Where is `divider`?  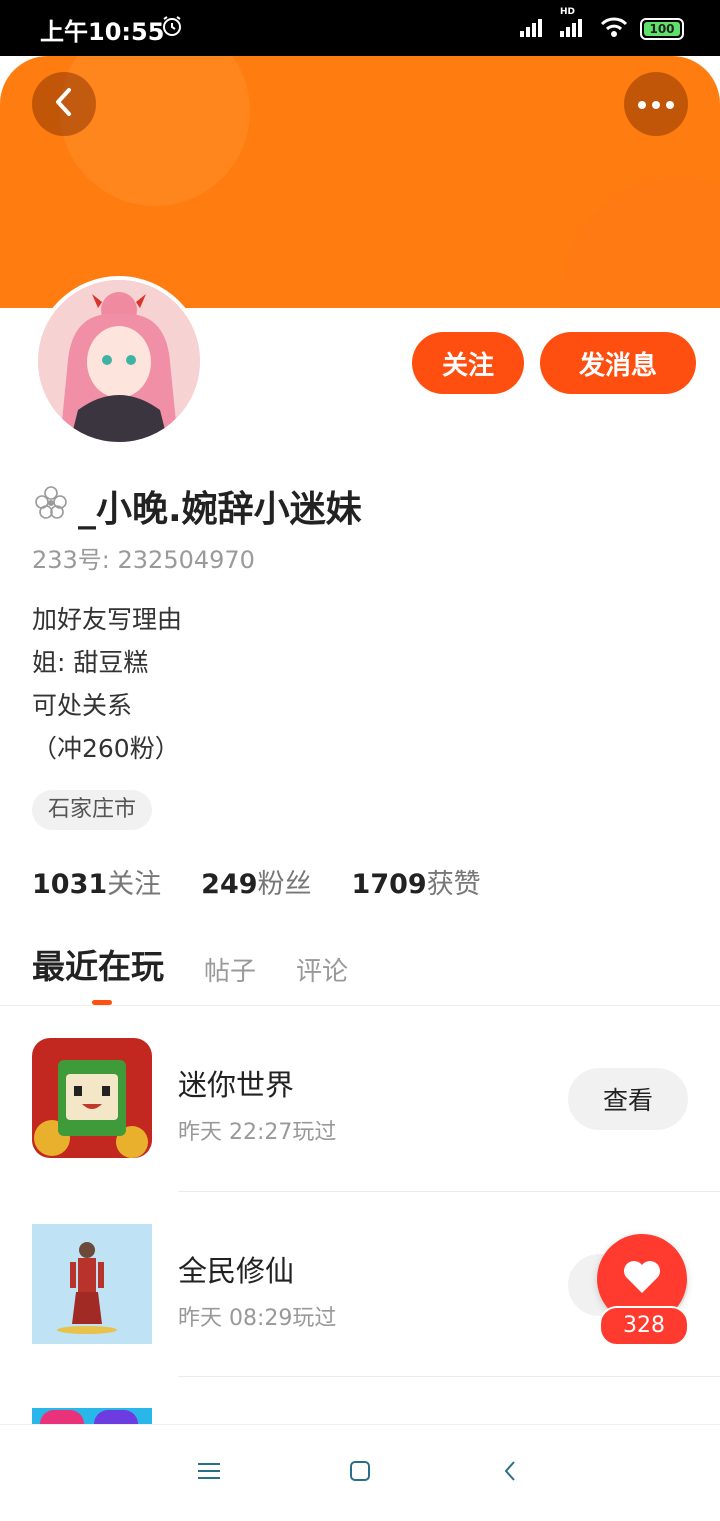
divider is located at coordinates (449, 1376).